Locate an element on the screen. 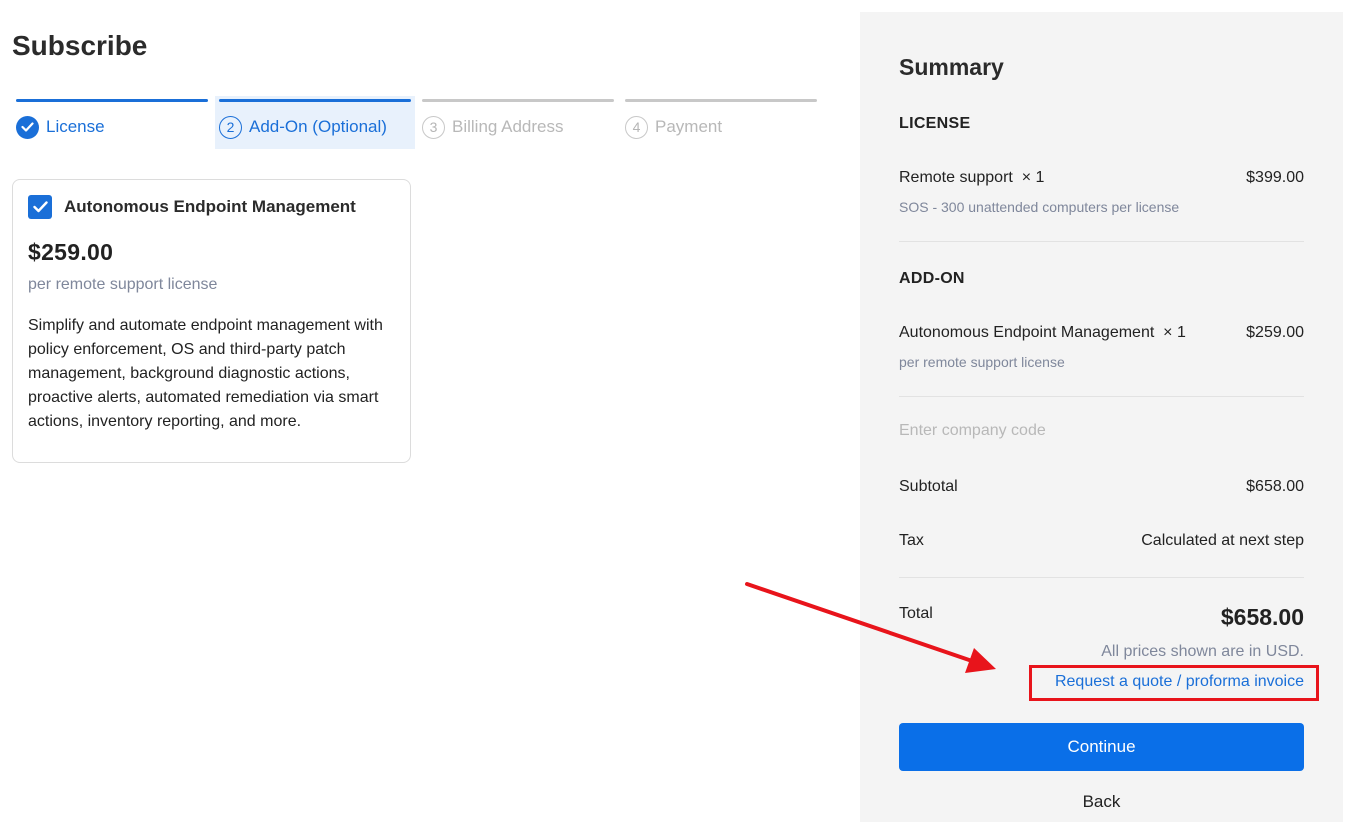  addon-checkbox is located at coordinates (40, 207).